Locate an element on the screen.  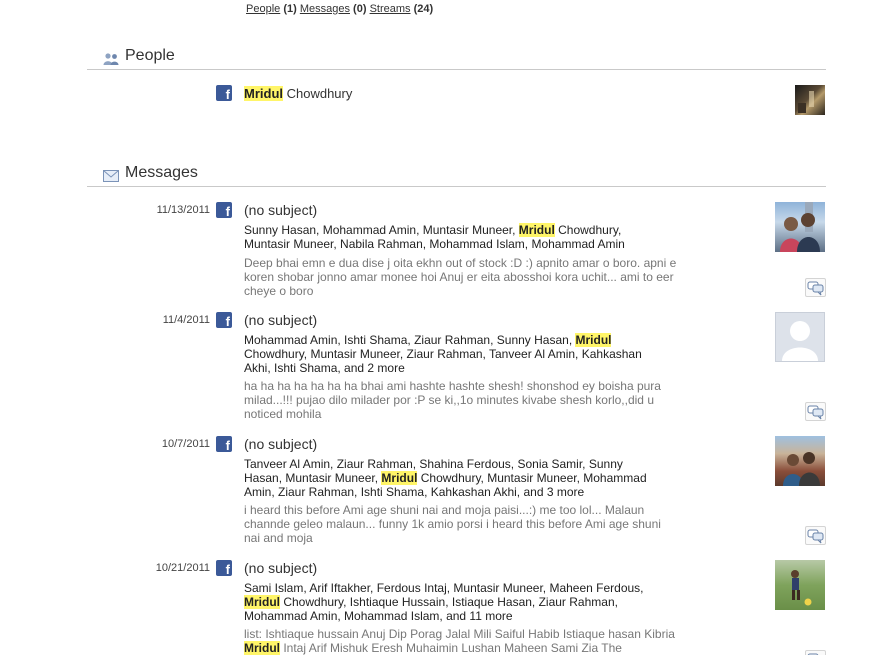
message-date: 10/21/2011 is located at coordinates (182, 568).